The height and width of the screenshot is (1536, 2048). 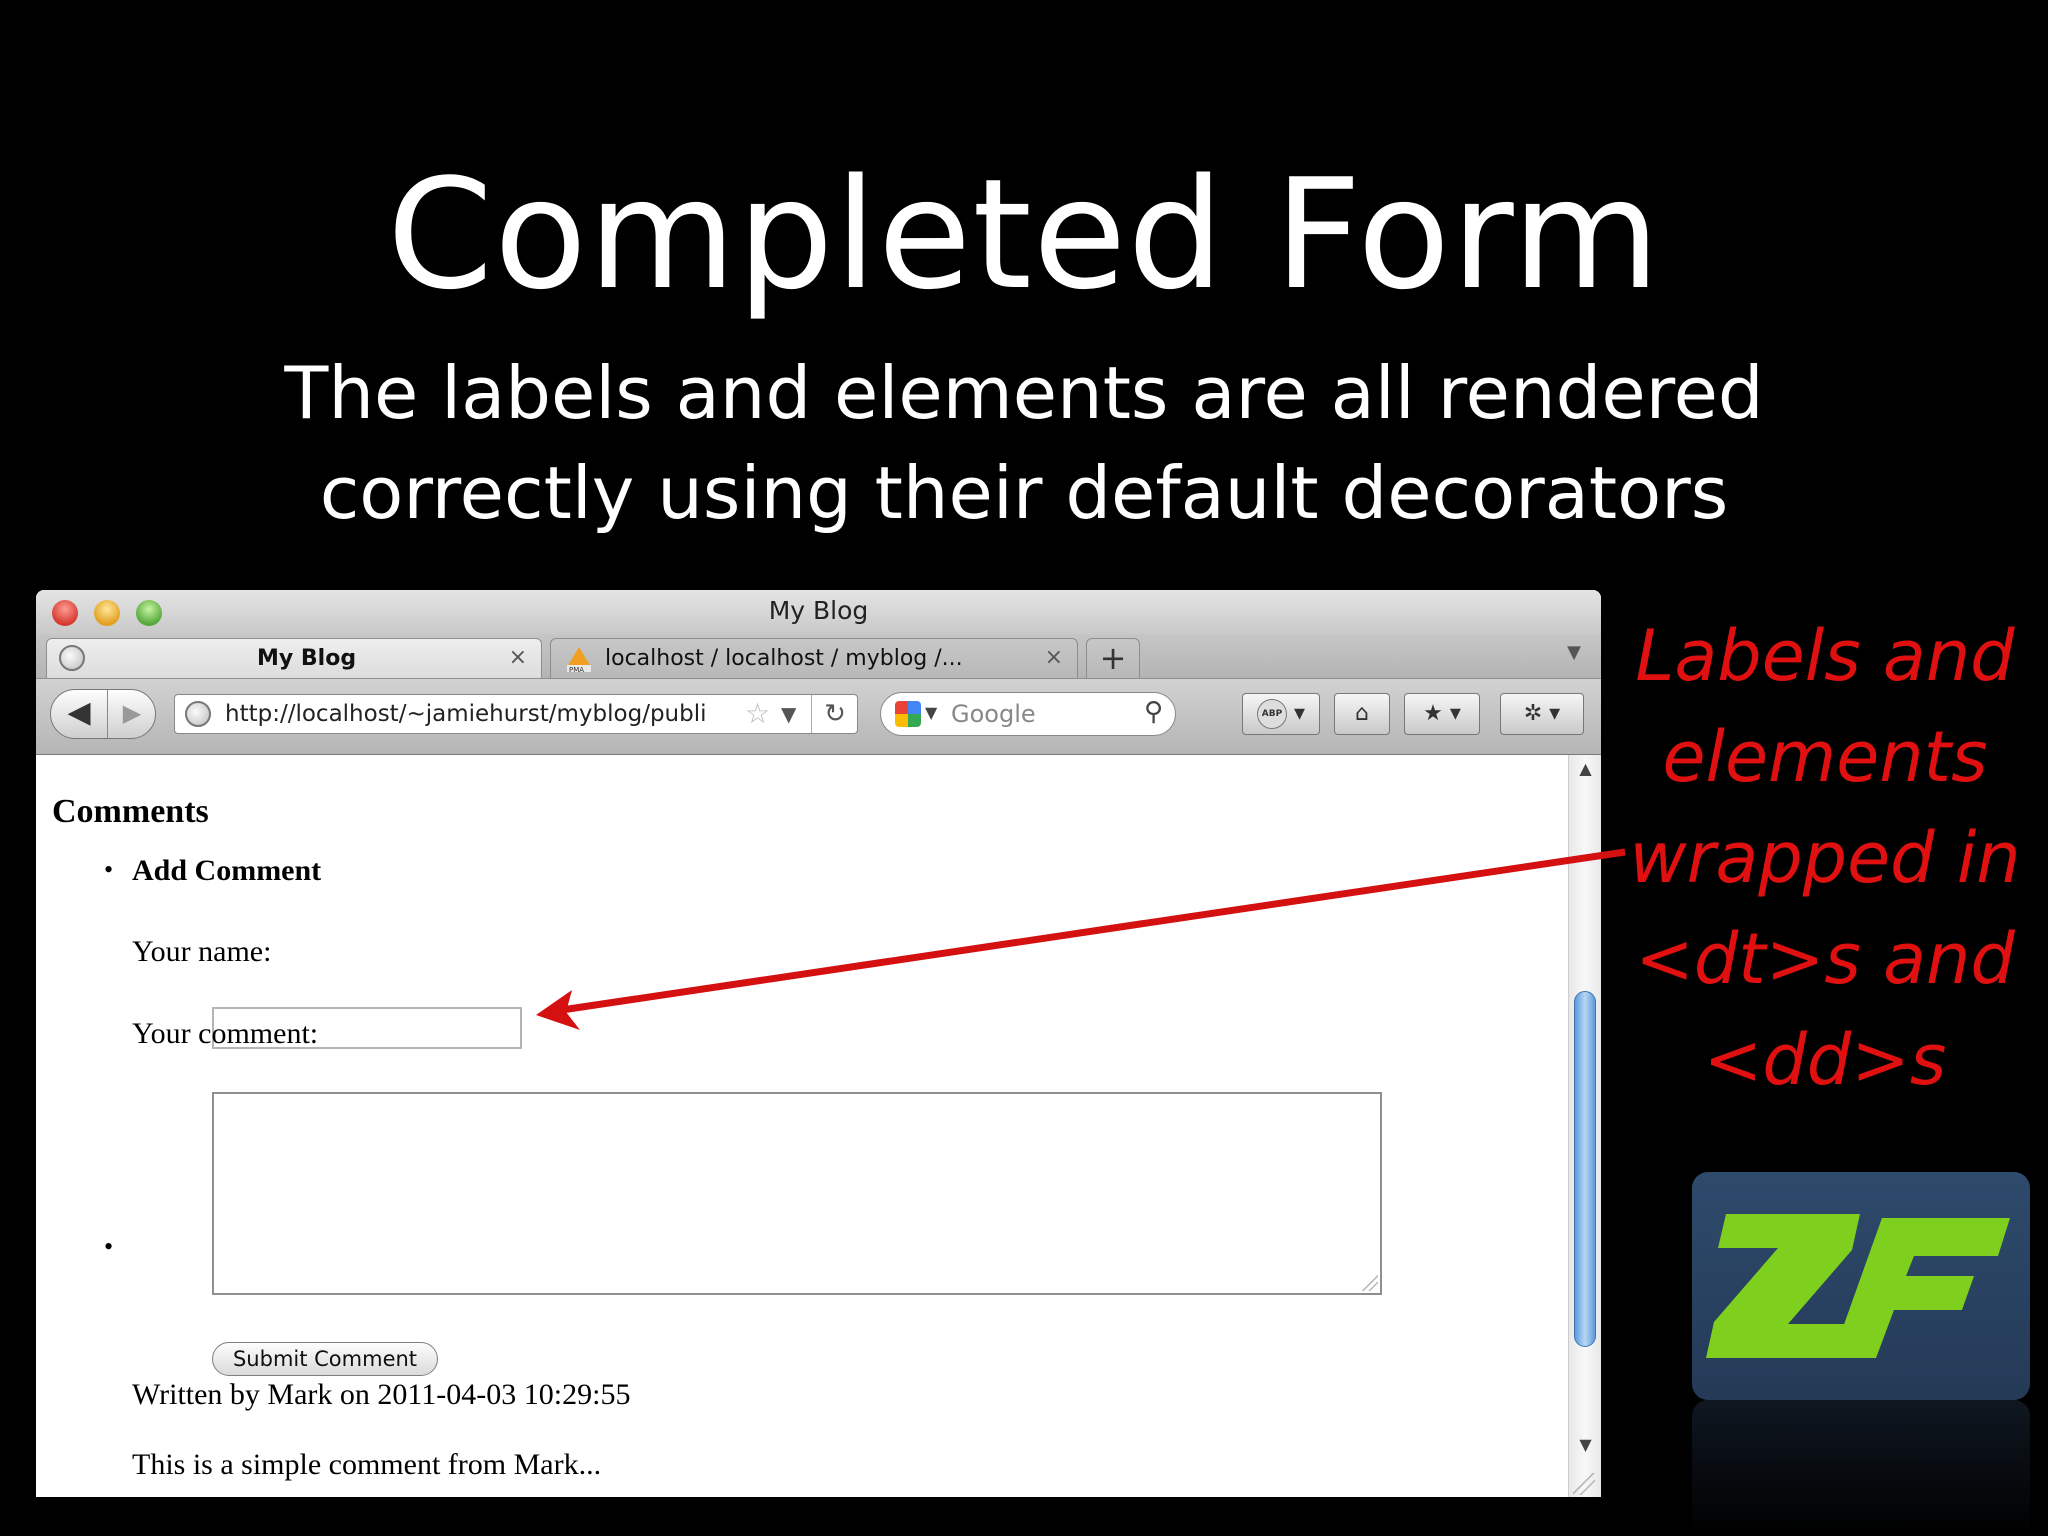 I want to click on back-button: ◀, so click(x=79, y=714).